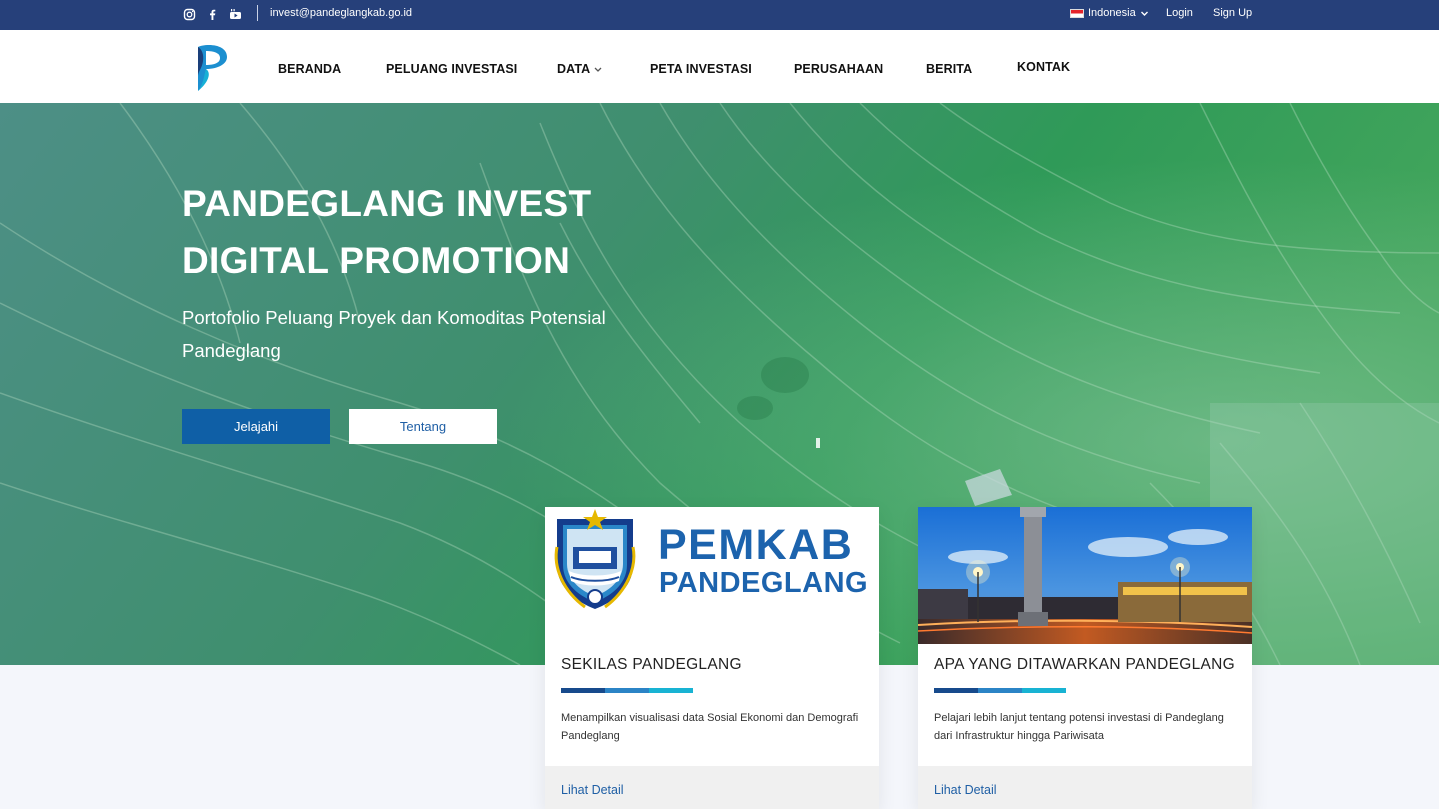  I want to click on language-label: Indonesia, so click(1112, 13).